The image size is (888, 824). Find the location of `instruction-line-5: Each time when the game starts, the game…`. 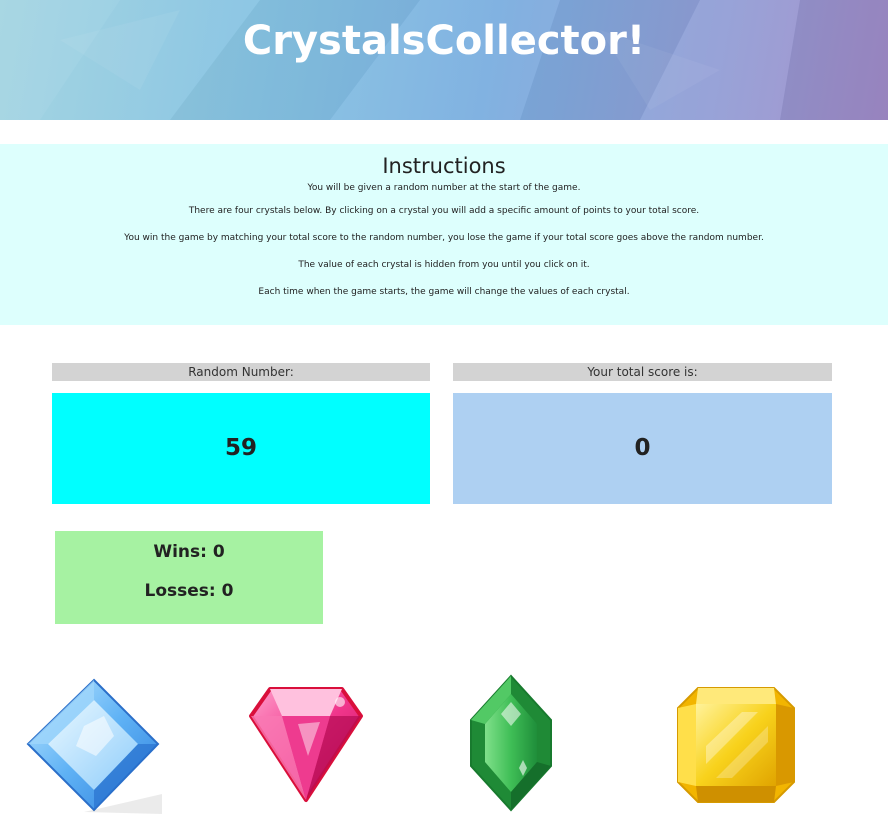

instruction-line-5: Each time when the game starts, the game… is located at coordinates (444, 292).